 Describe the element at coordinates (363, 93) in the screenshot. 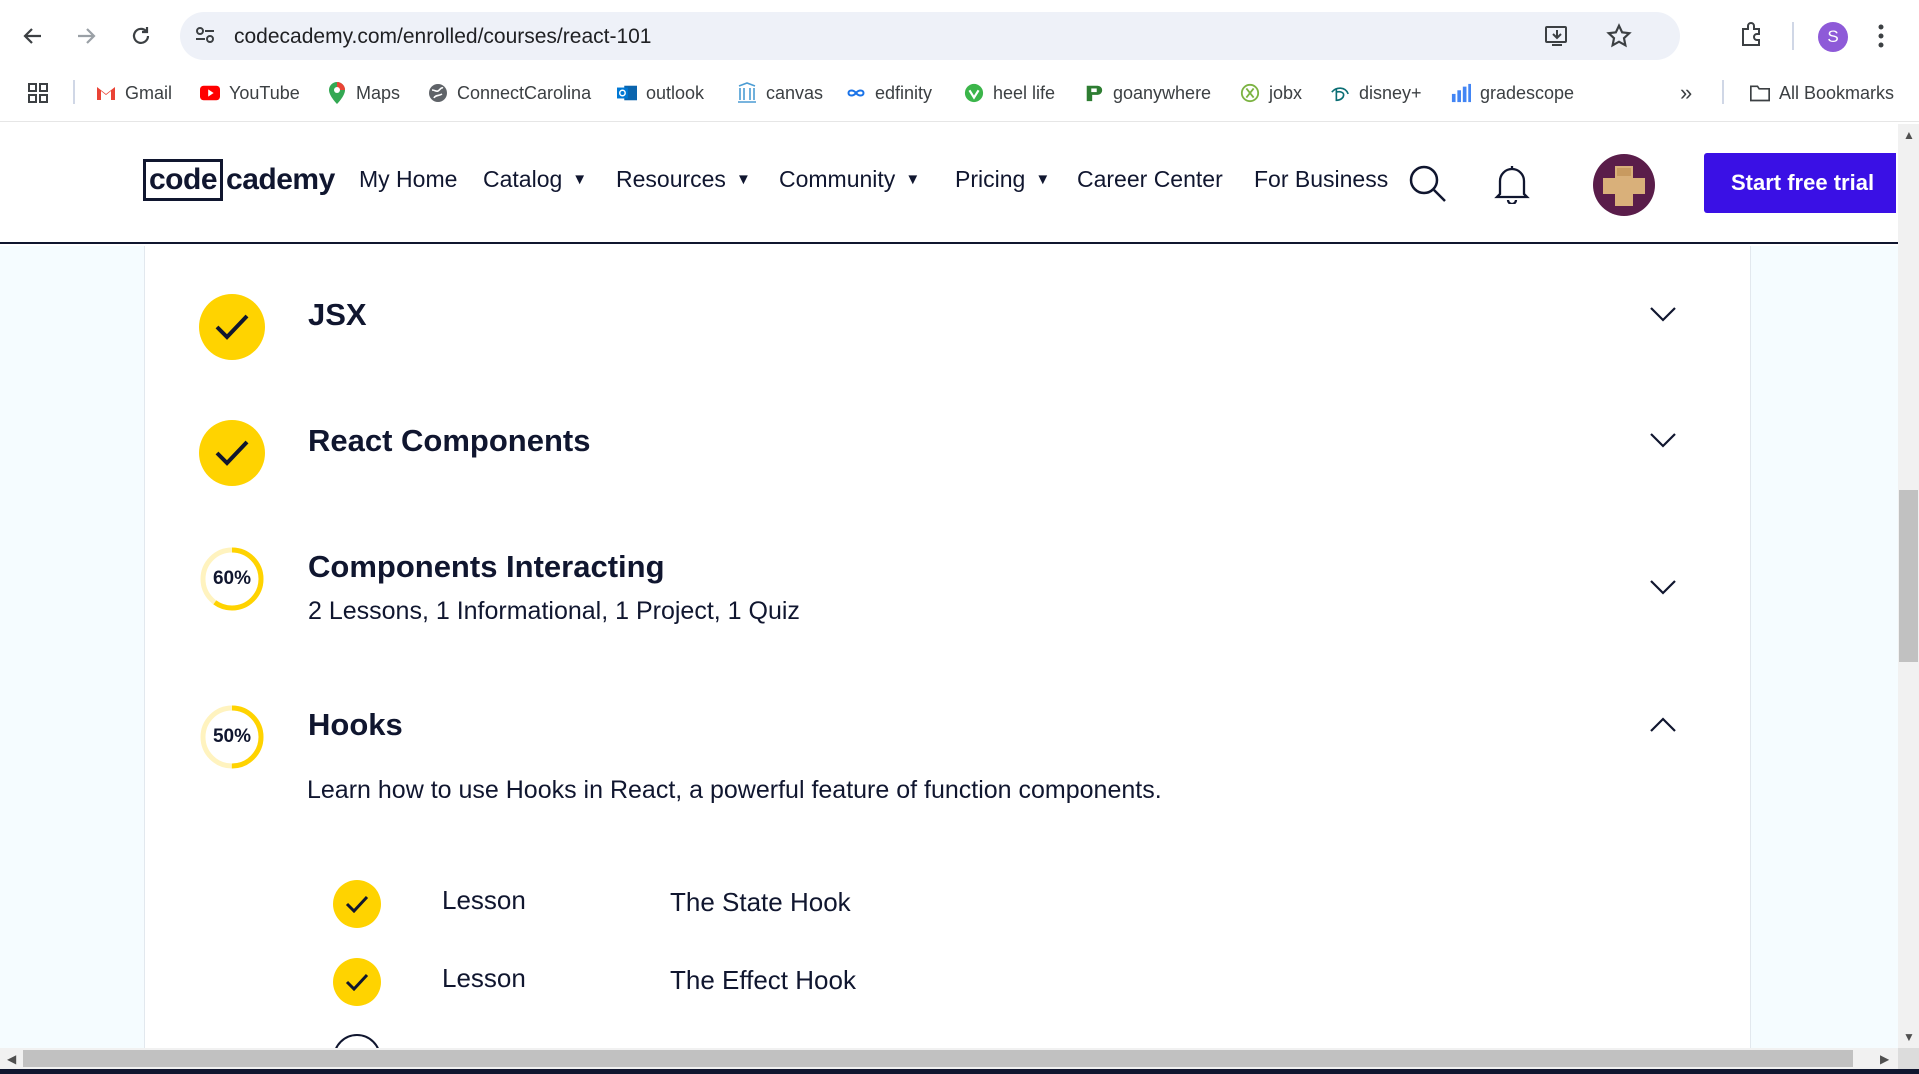

I see `bookmark-maps: Maps` at that location.